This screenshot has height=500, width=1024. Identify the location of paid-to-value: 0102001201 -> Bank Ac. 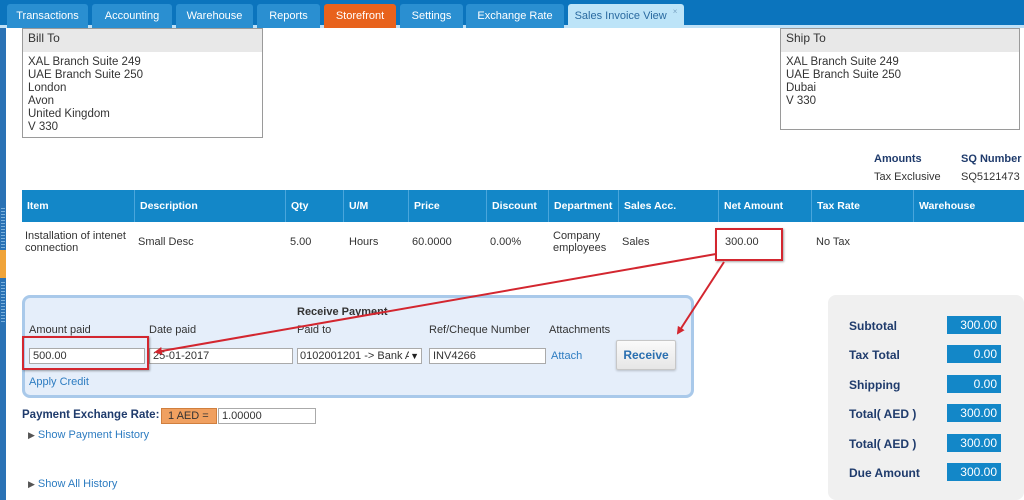
(359, 356).